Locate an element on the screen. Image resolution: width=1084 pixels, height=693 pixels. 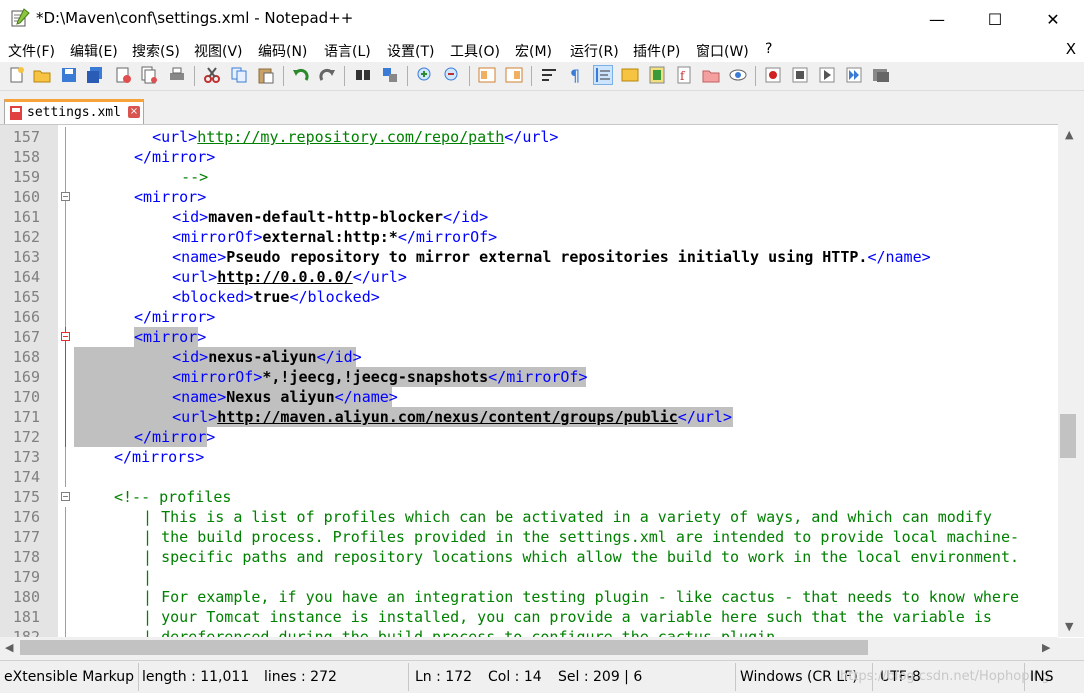
fold-guide is located at coordinates (65, 572).